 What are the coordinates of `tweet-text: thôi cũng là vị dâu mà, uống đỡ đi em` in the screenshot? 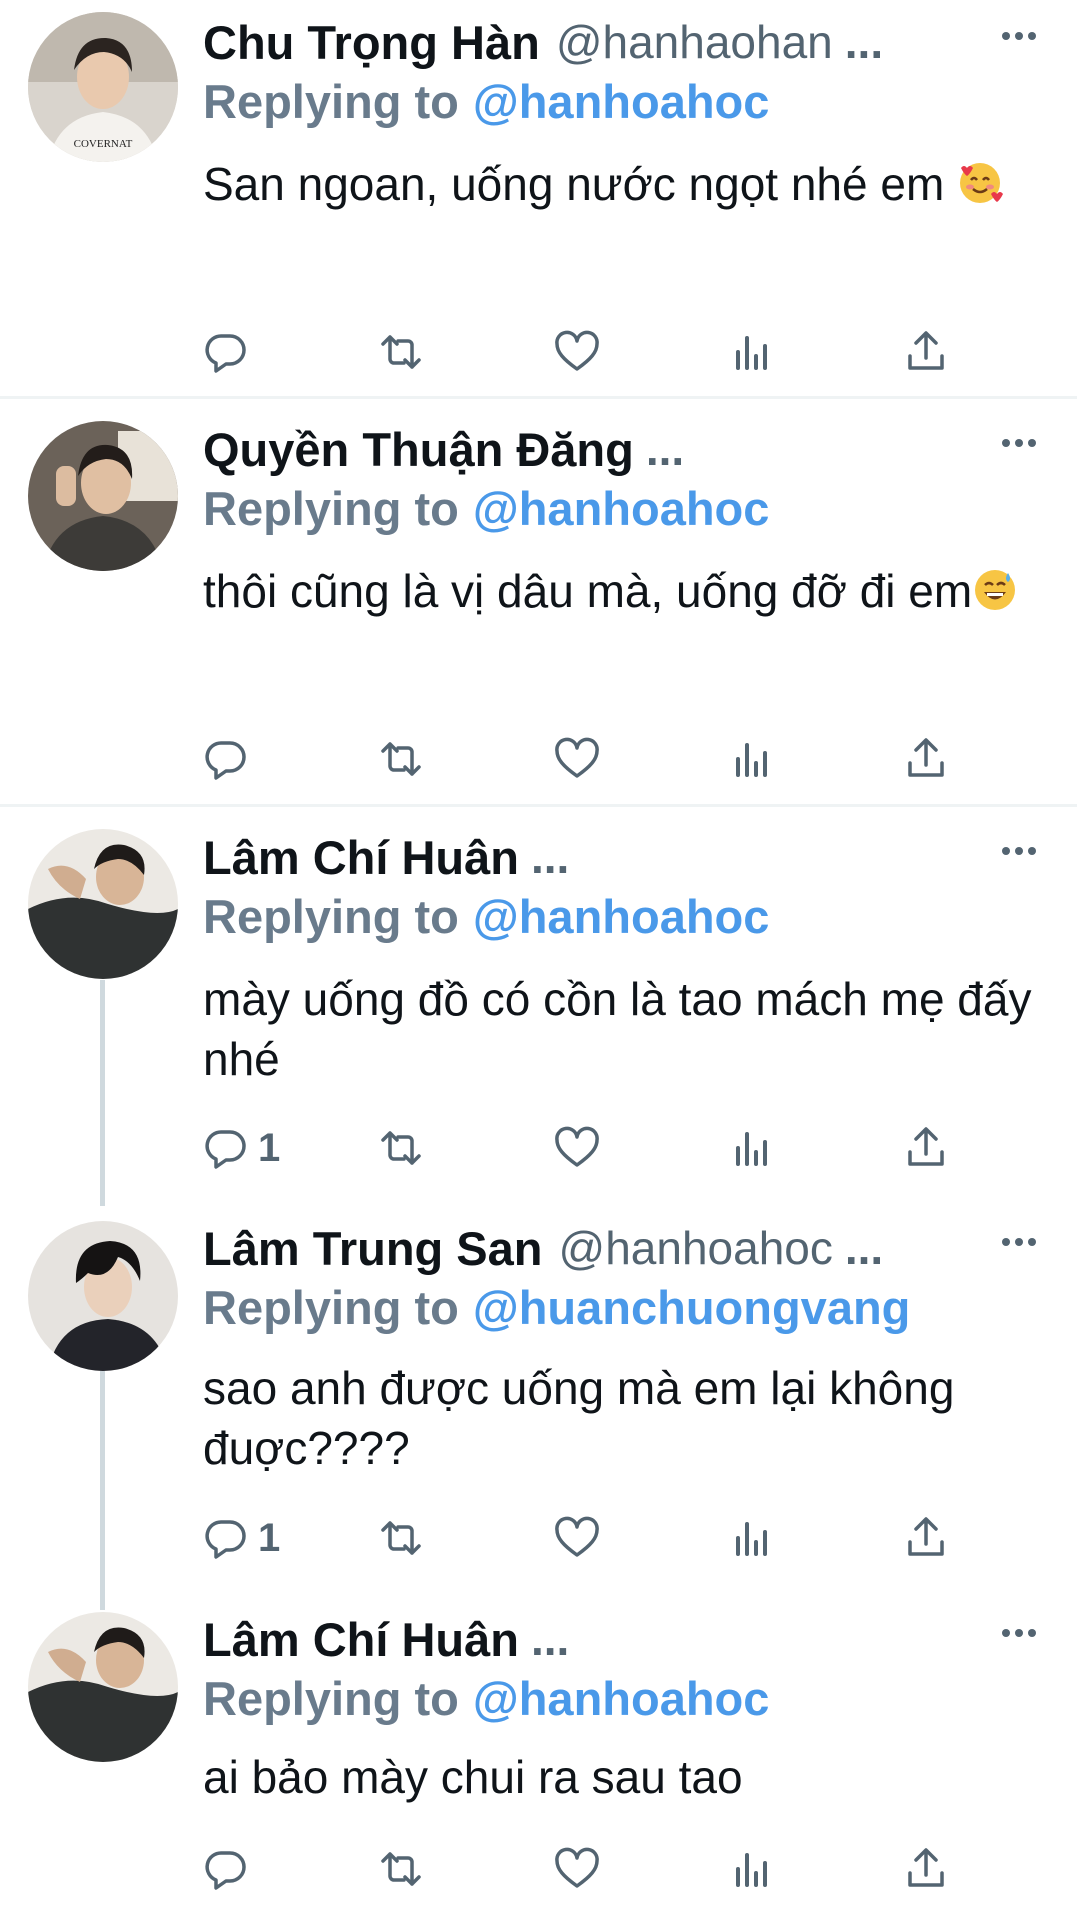 It's located at (620, 591).